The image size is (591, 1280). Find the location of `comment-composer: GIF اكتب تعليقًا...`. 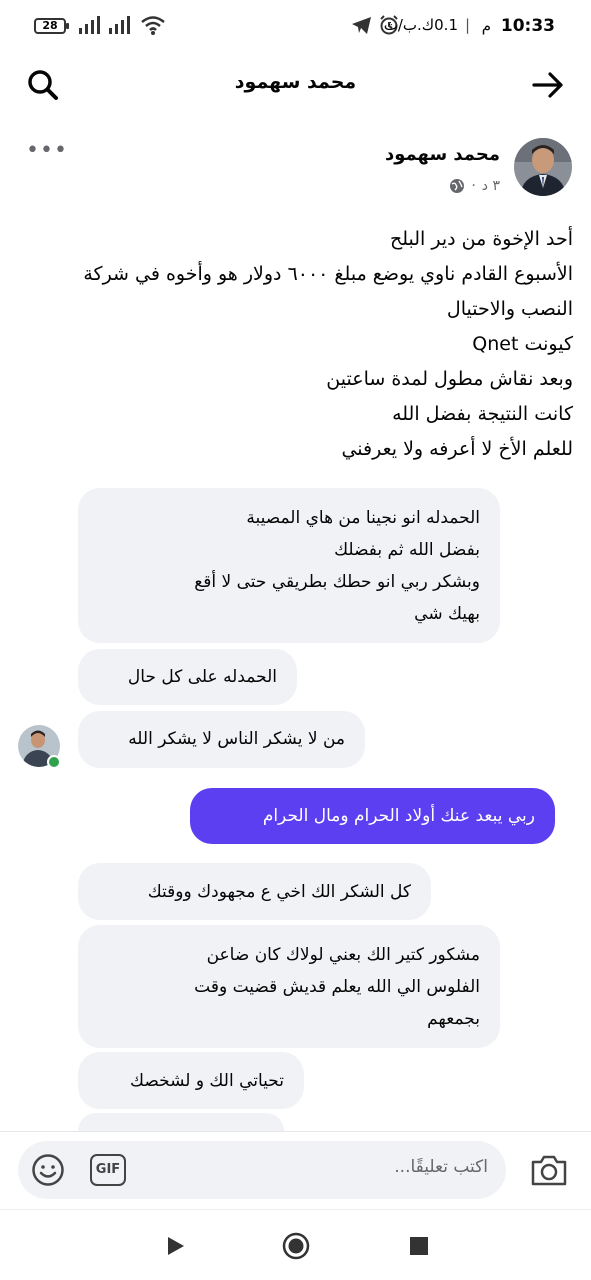

comment-composer: GIF اكتب تعليقًا... is located at coordinates (262, 1170).